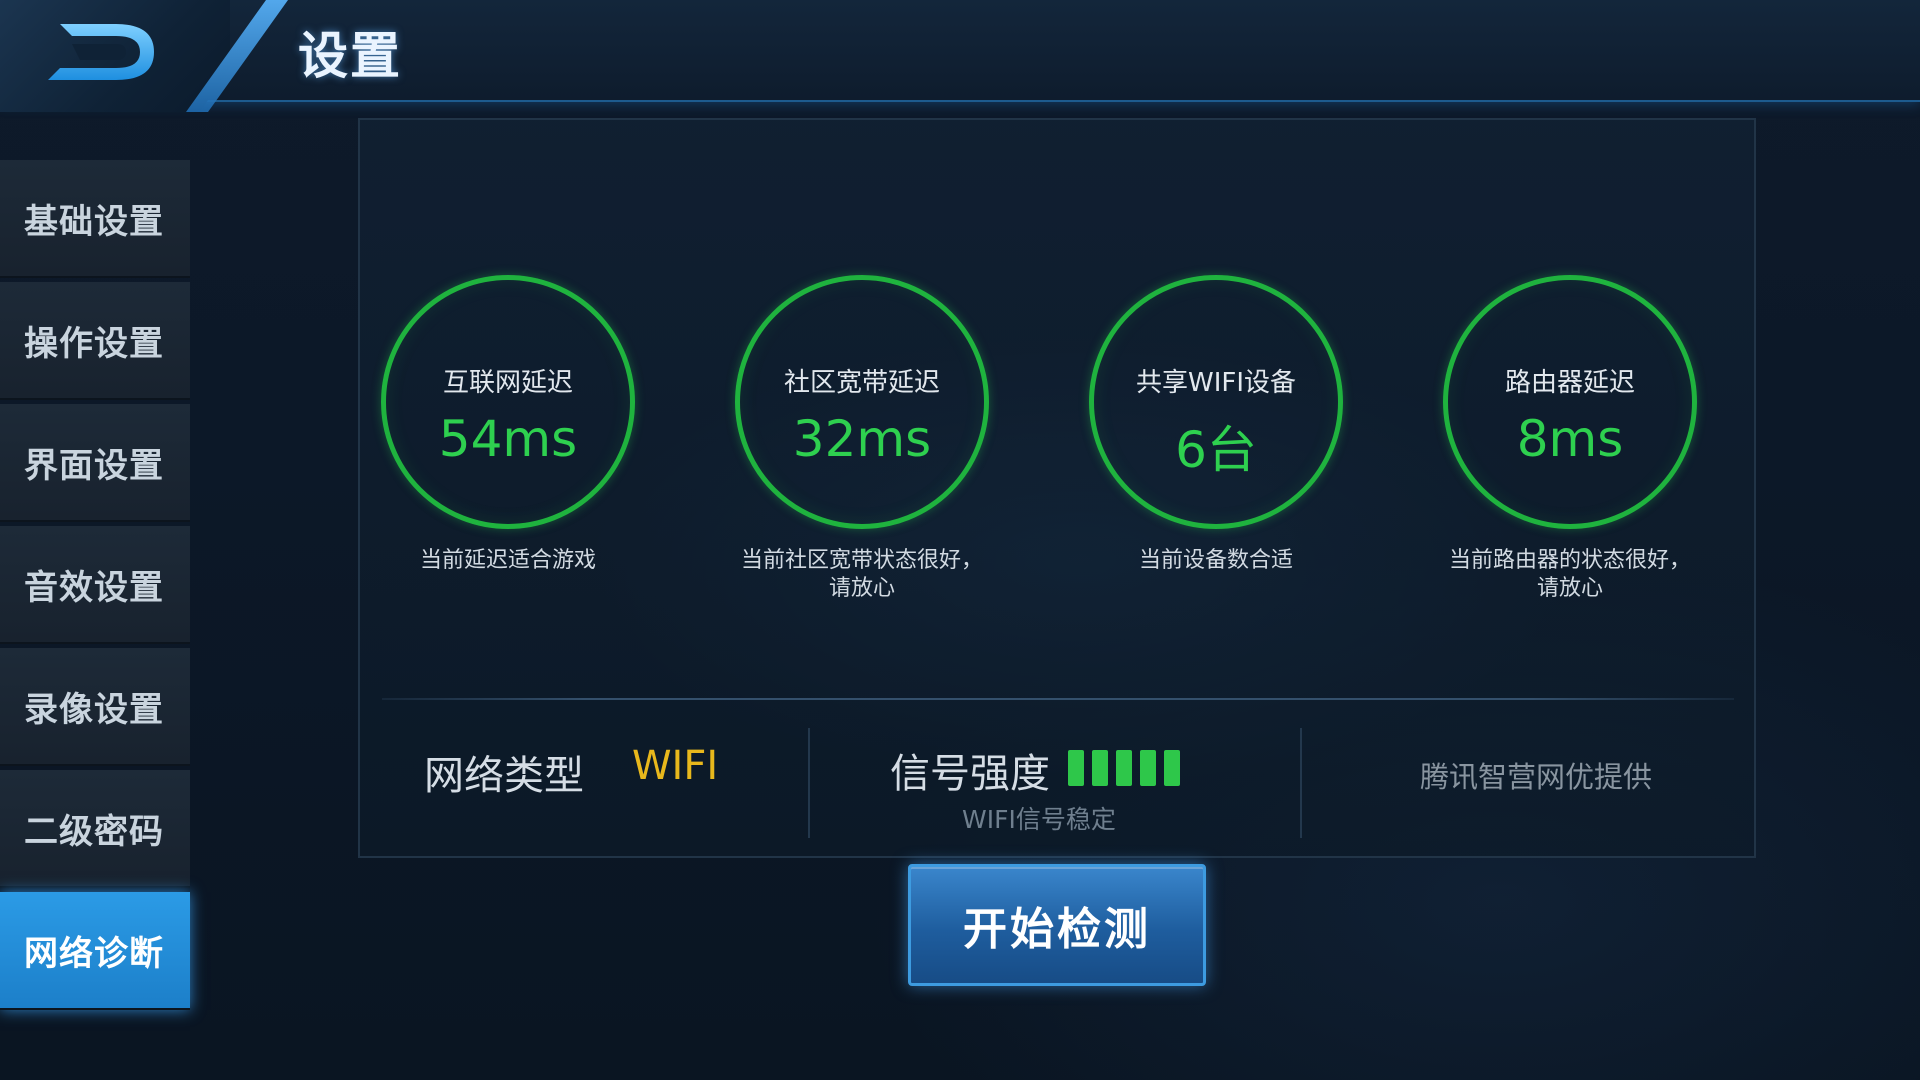 The width and height of the screenshot is (1920, 1080). What do you see at coordinates (94, 465) in the screenshot?
I see `sidebar-item-label: 界面设置` at bounding box center [94, 465].